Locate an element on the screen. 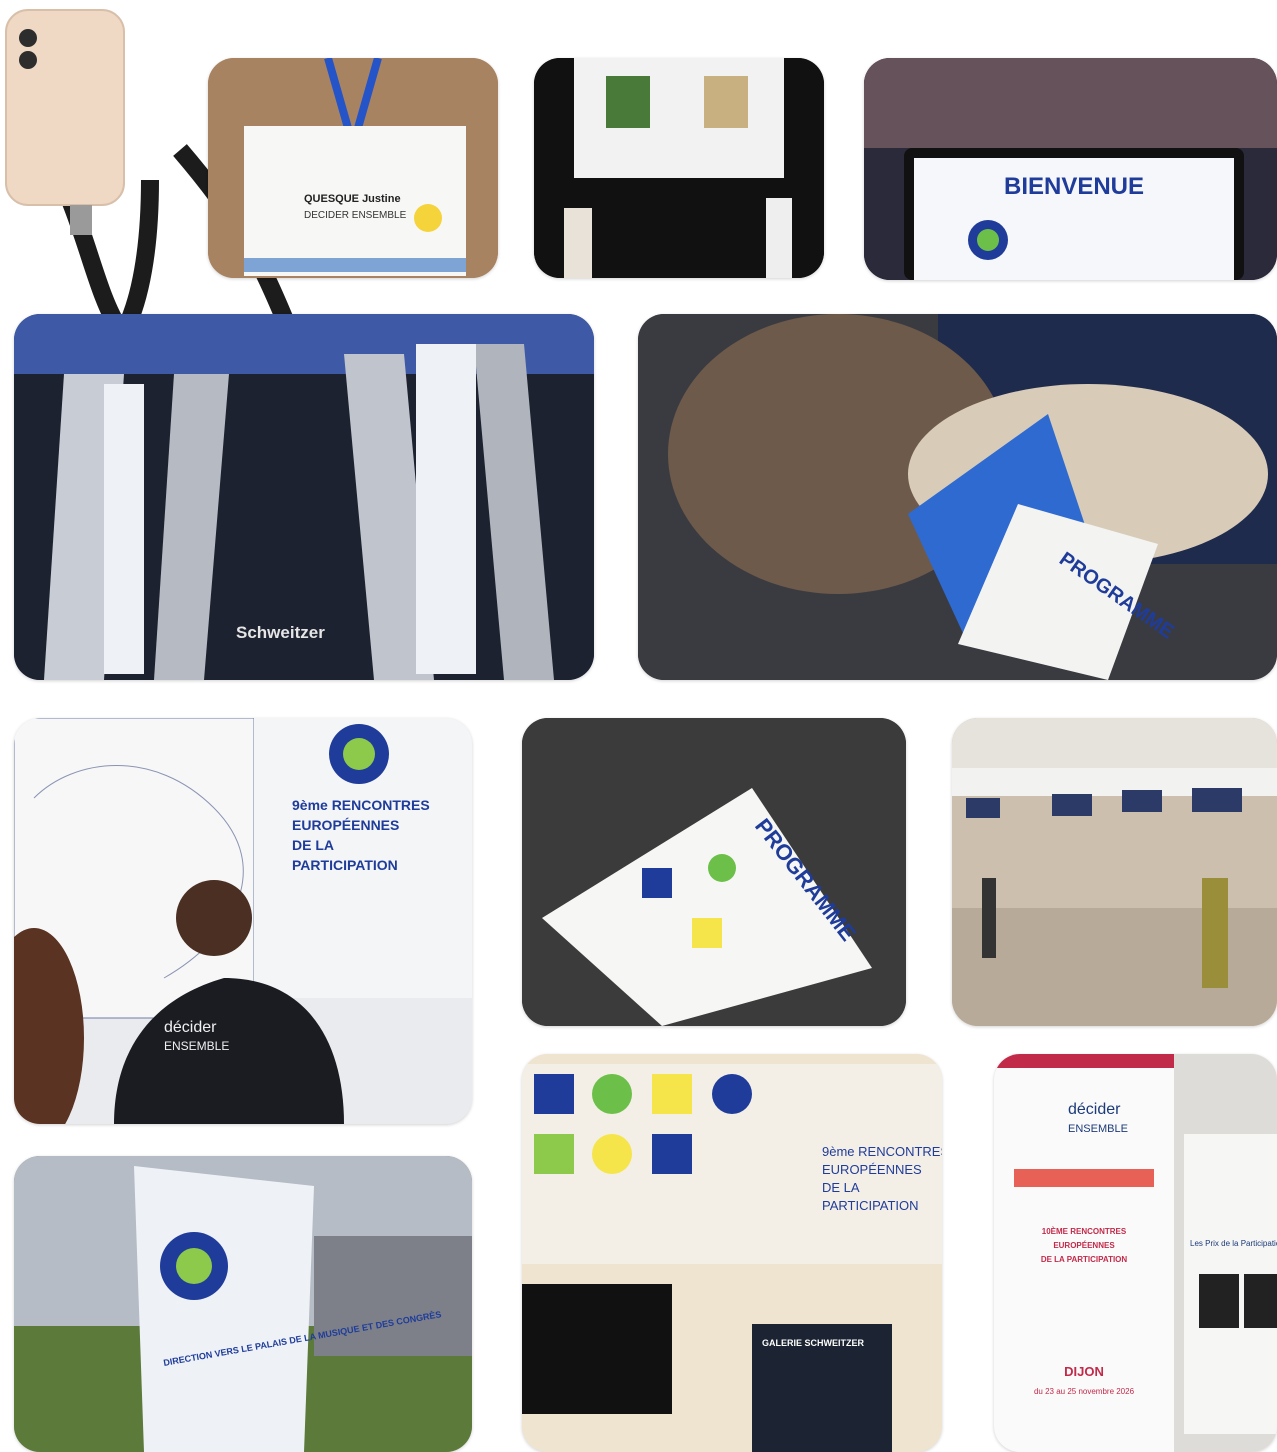 This screenshot has height=1452, width=1277. gallery-screen-title: GALERIE SCHWEITZER is located at coordinates (813, 1343).